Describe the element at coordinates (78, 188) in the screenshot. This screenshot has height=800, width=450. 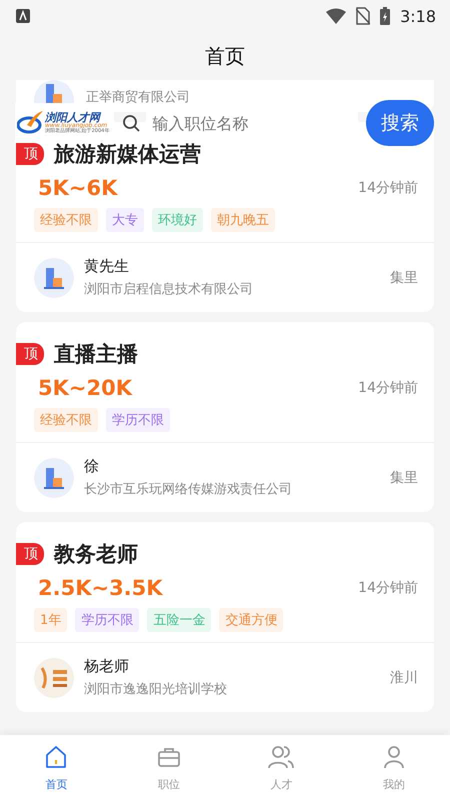
I see `salary: 5K~6K` at that location.